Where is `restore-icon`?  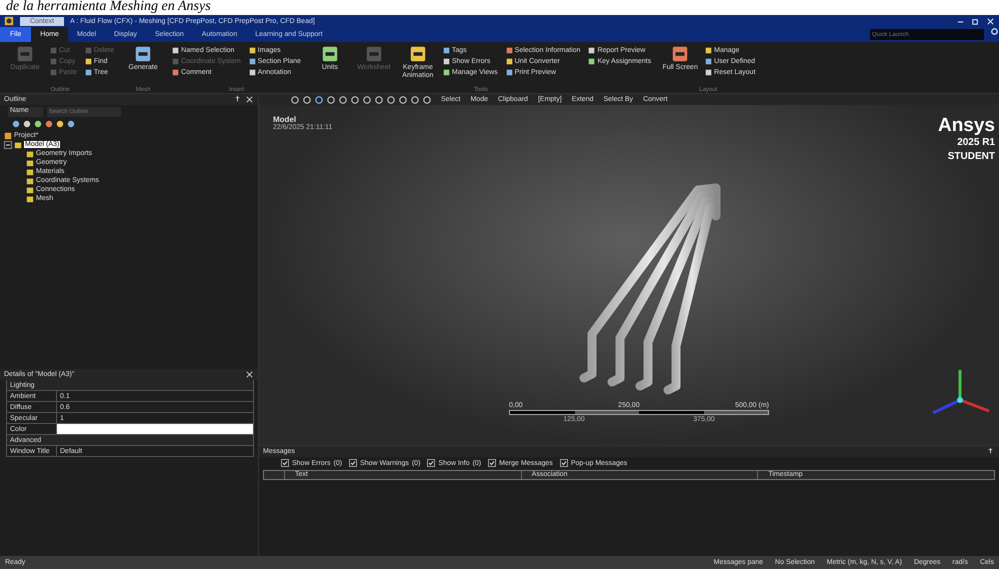
restore-icon is located at coordinates (975, 21).